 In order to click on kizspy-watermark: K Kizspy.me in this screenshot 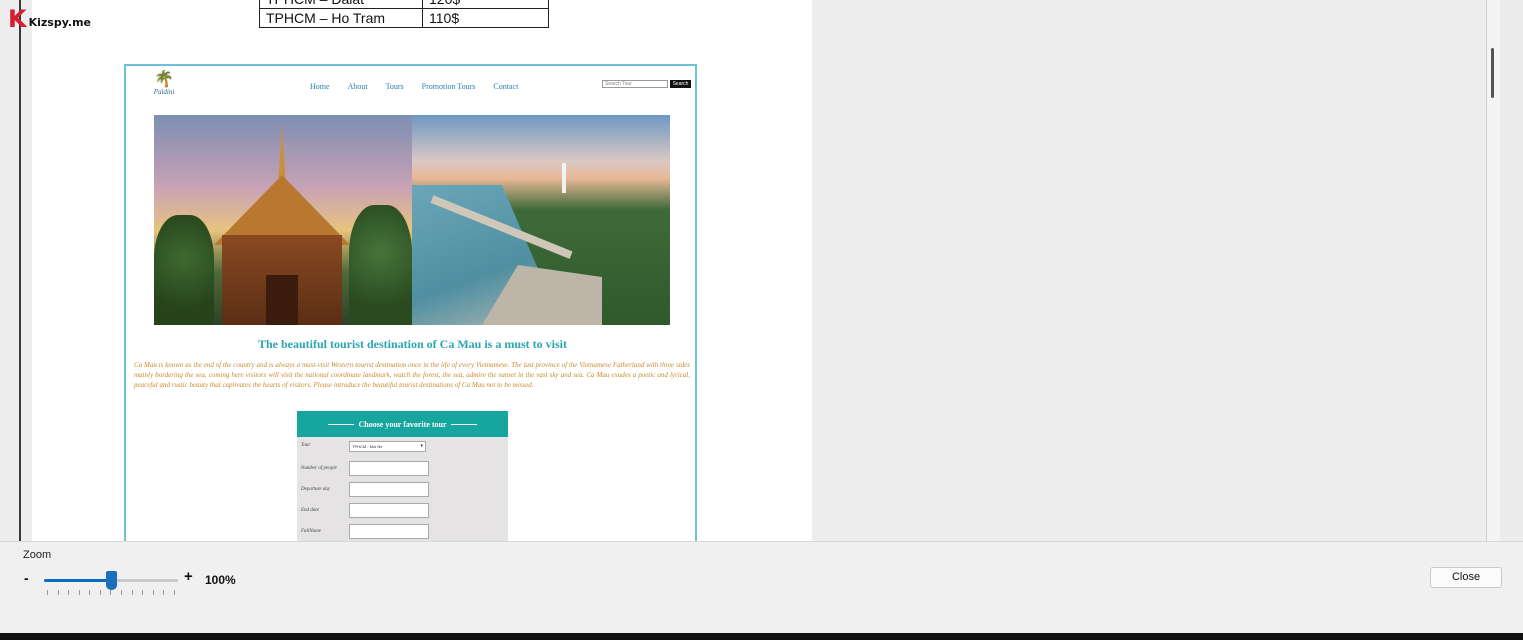, I will do `click(49, 19)`.